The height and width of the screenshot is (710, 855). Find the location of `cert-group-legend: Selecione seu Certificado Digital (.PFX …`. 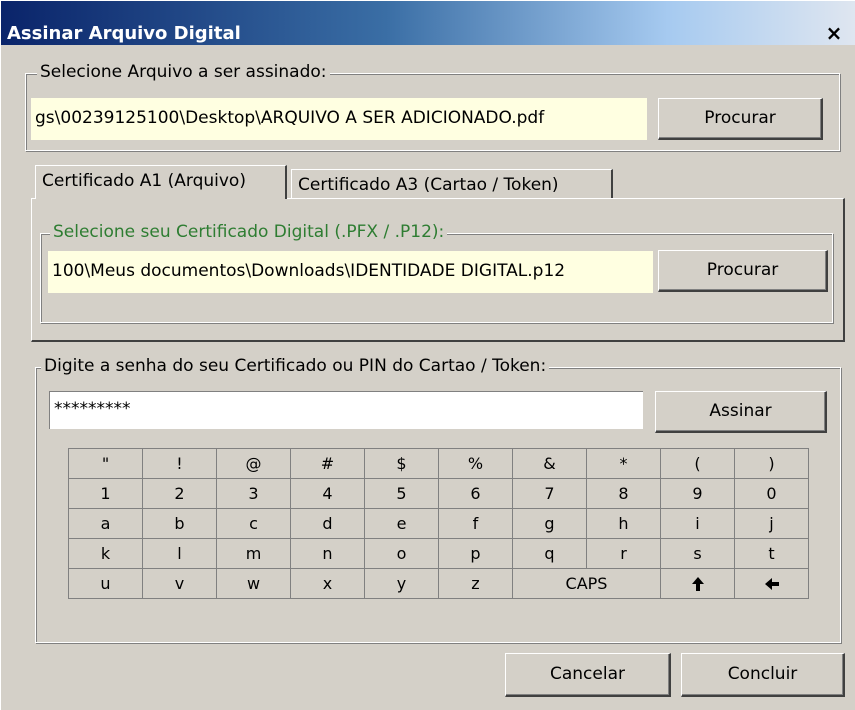

cert-group-legend: Selecione seu Certificado Digital (.PFX … is located at coordinates (249, 232).